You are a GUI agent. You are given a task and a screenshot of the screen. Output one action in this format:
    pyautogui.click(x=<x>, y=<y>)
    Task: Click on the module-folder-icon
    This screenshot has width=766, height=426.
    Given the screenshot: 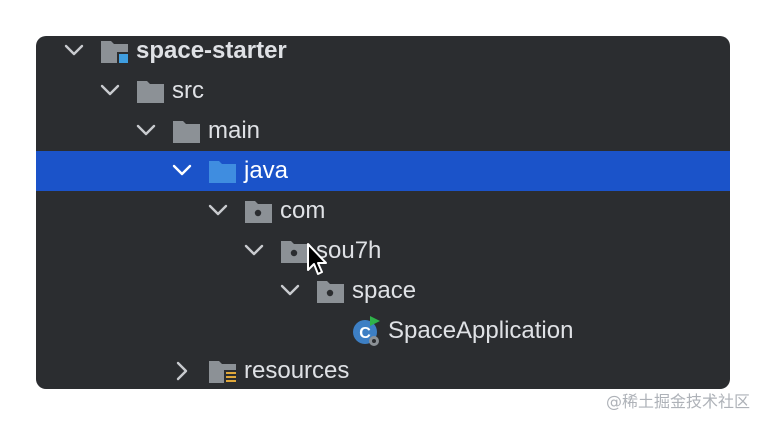 What is the action you would take?
    pyautogui.click(x=114, y=52)
    